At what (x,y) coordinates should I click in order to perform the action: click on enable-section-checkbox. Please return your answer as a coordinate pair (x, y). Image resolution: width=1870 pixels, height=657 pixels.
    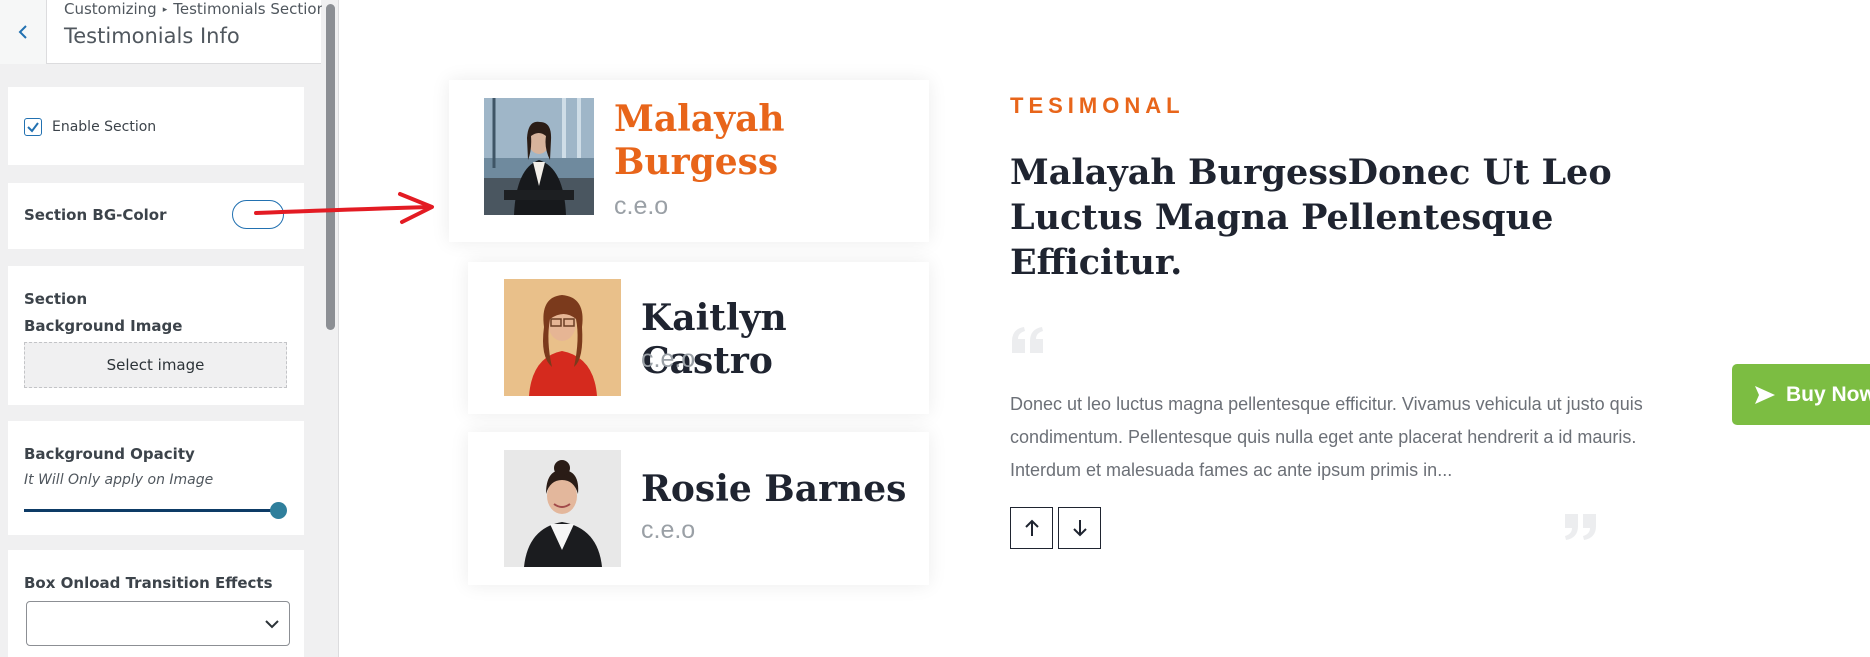
    Looking at the image, I should click on (33, 127).